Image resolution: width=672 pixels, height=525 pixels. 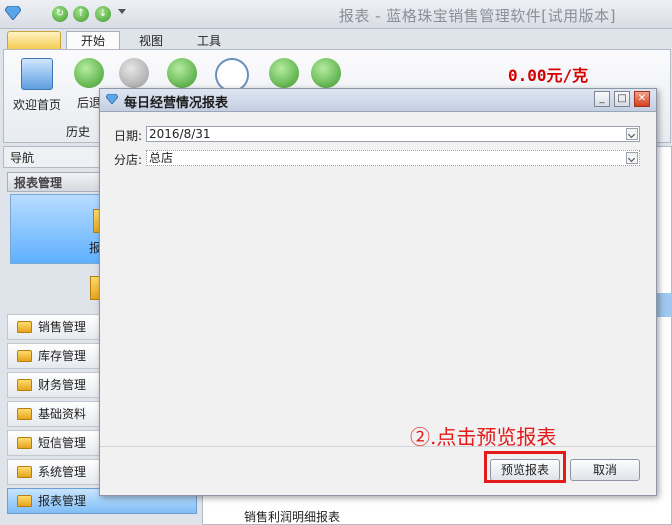 What do you see at coordinates (93, 40) in the screenshot?
I see `tab-start: 开始` at bounding box center [93, 40].